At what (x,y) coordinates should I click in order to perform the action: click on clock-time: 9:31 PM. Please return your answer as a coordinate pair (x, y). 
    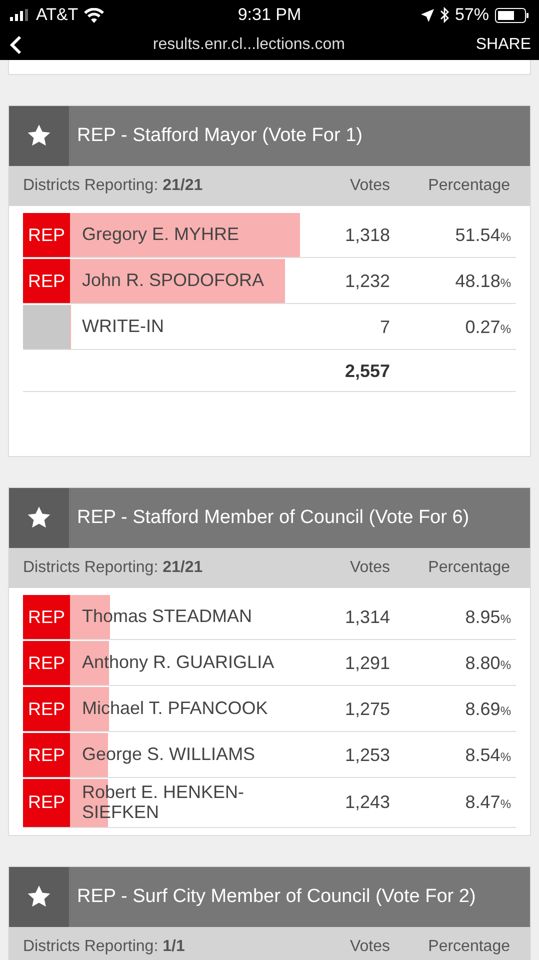
    Looking at the image, I should click on (270, 15).